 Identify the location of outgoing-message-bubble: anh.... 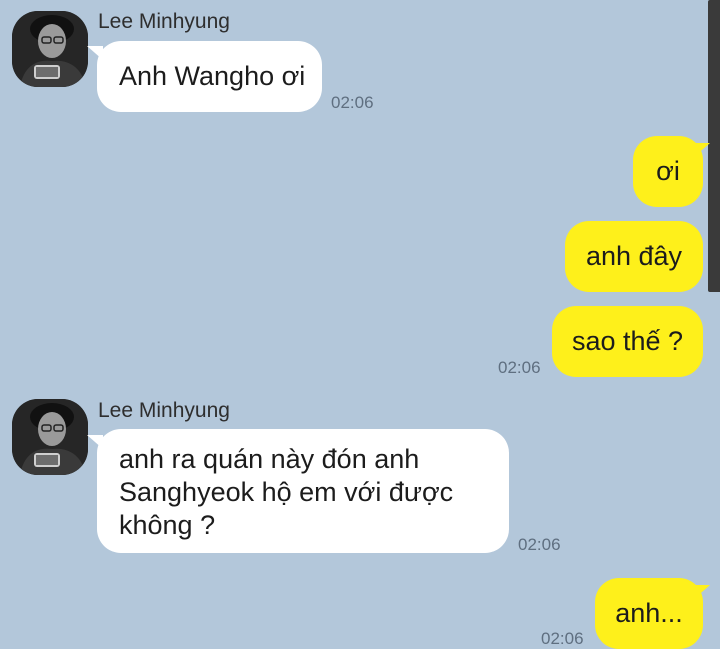
(649, 613).